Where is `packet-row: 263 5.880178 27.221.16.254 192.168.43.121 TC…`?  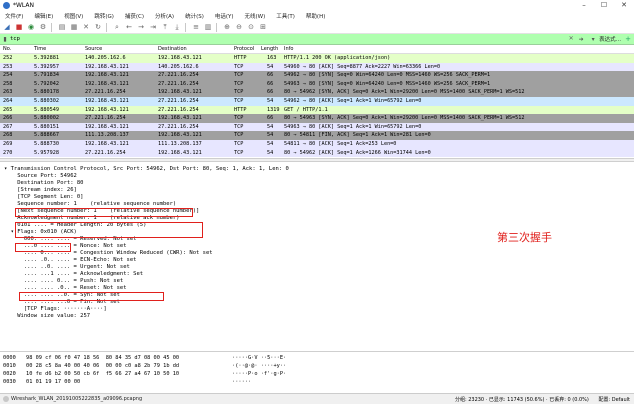
packet-row: 263 5.880178 27.221.16.254 192.168.43.121 TC… is located at coordinates (317, 92).